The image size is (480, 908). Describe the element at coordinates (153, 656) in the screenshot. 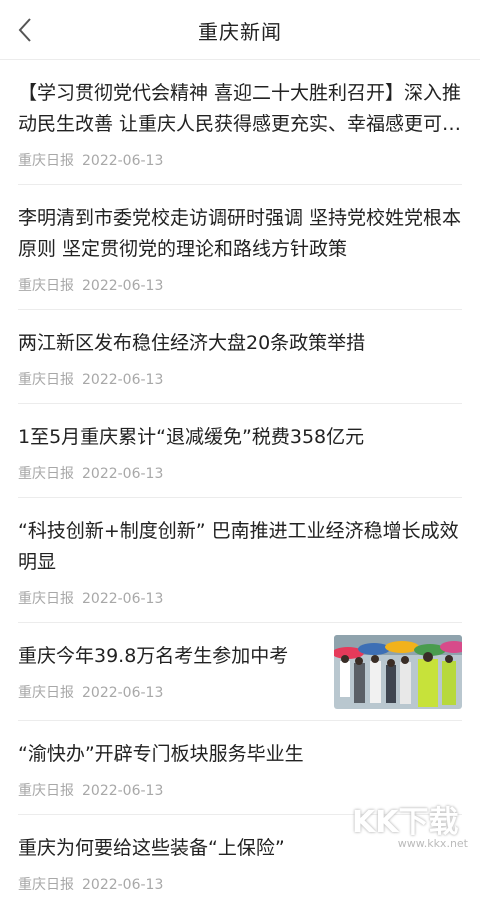

I see `news-title: 重庆今年39.8万名考生参加中考` at that location.